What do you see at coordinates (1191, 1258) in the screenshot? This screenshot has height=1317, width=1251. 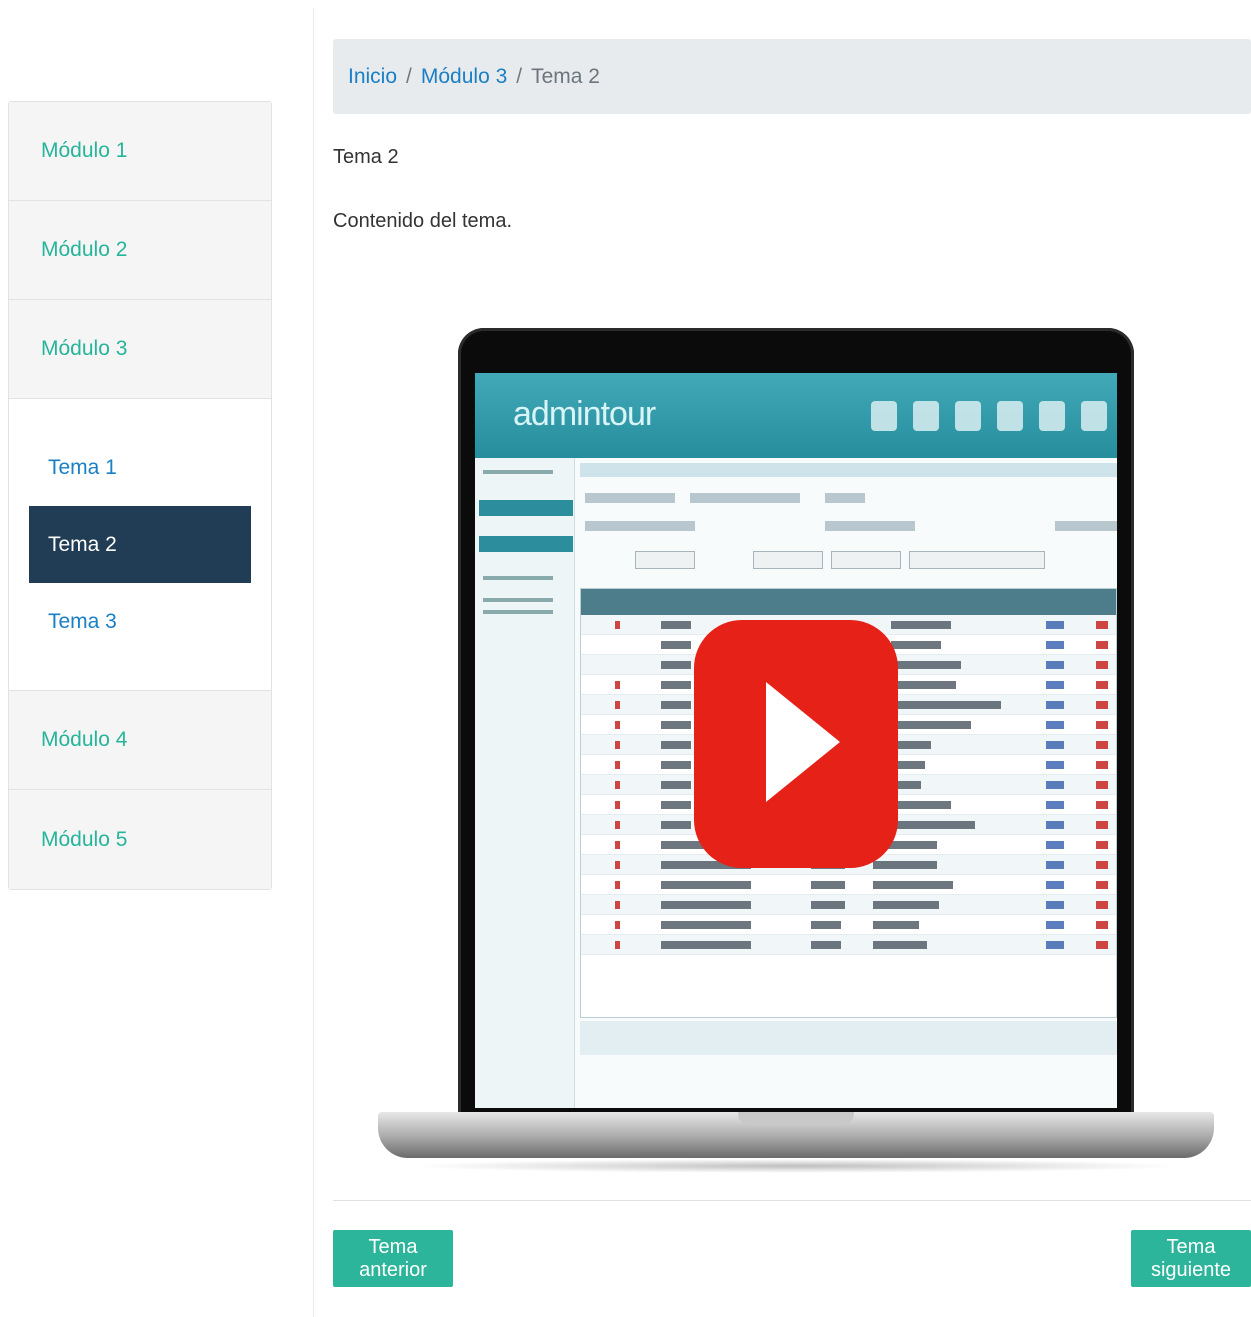 I see `next-topic-button: Tema siguiente` at bounding box center [1191, 1258].